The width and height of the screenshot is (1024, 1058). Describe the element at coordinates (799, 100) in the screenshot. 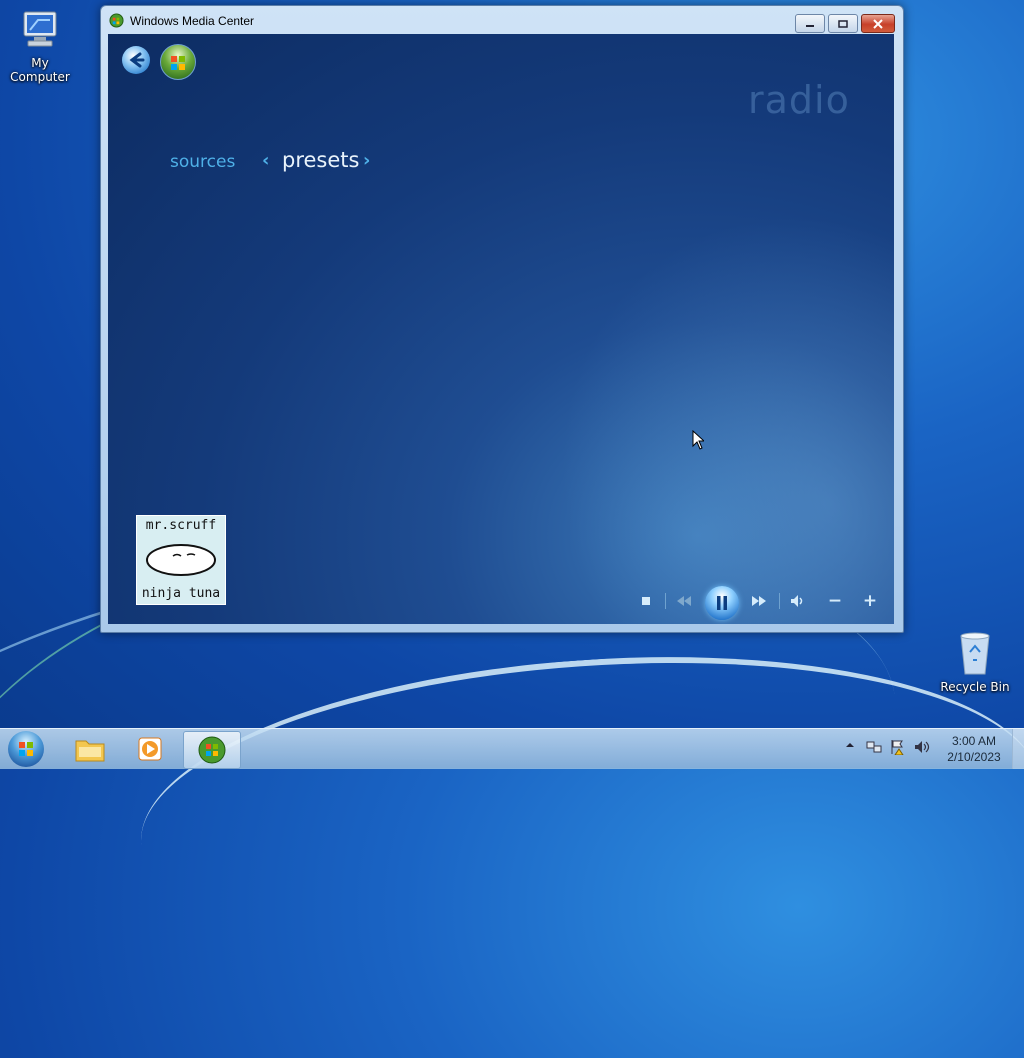

I see `section-title: radio` at that location.